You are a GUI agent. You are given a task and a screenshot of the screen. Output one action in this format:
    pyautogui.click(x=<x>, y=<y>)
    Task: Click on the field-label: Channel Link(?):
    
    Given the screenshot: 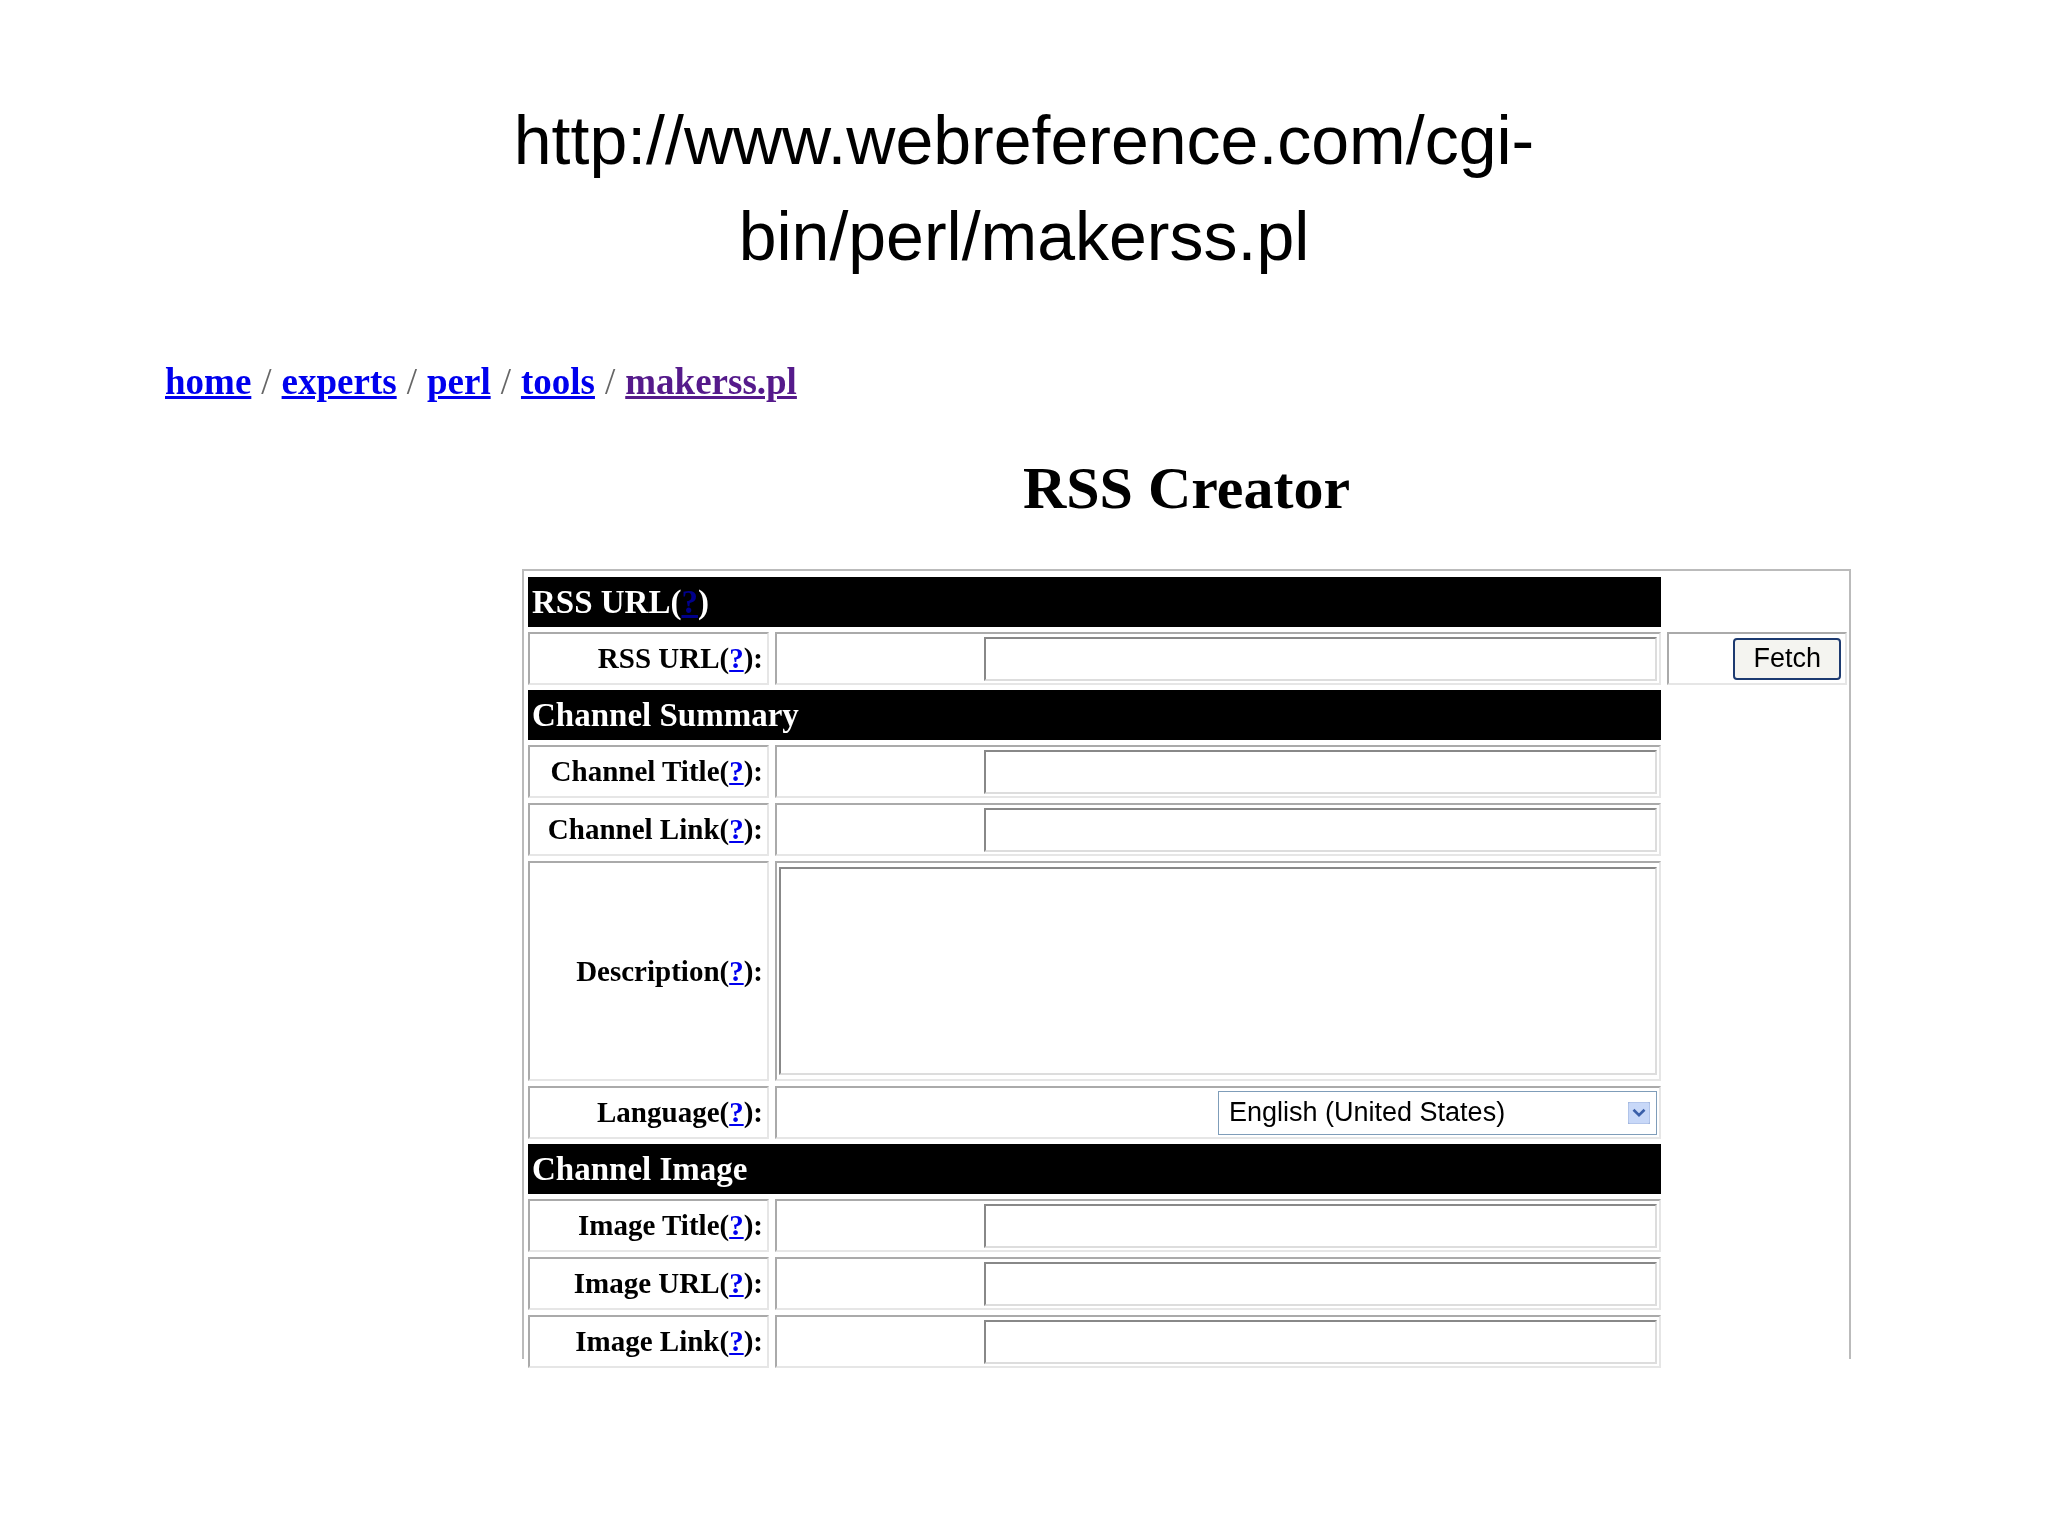 What is the action you would take?
    pyautogui.click(x=655, y=829)
    